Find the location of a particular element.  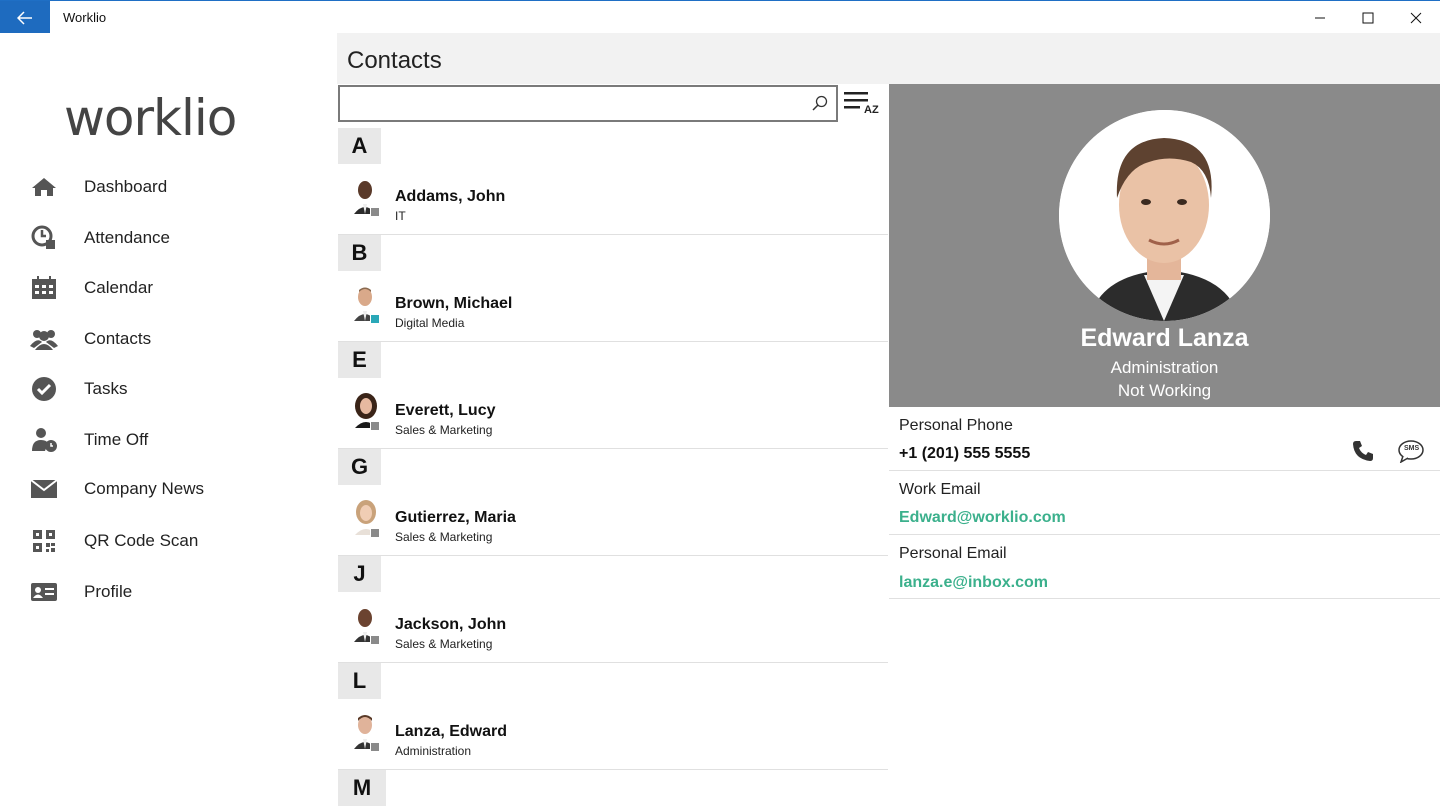

list-item: Lanza, Edward Administration is located at coordinates (613, 734).